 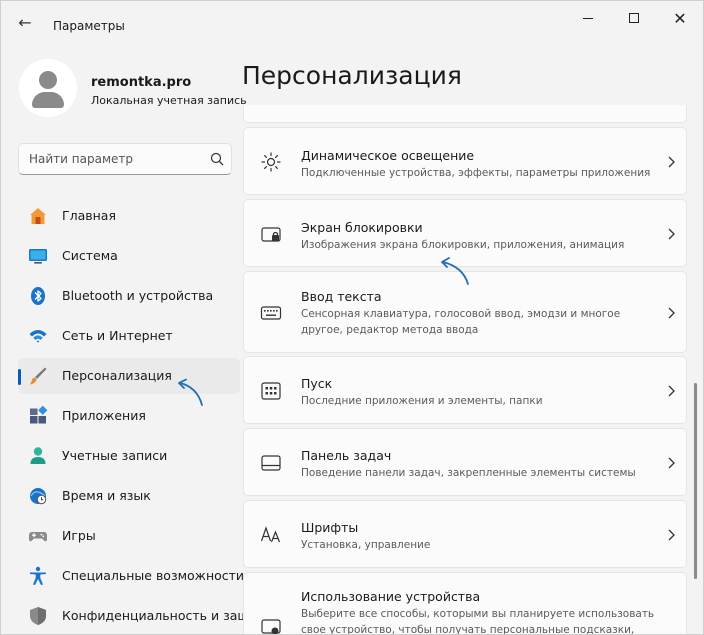 I want to click on maximize-icon, so click(x=634, y=18).